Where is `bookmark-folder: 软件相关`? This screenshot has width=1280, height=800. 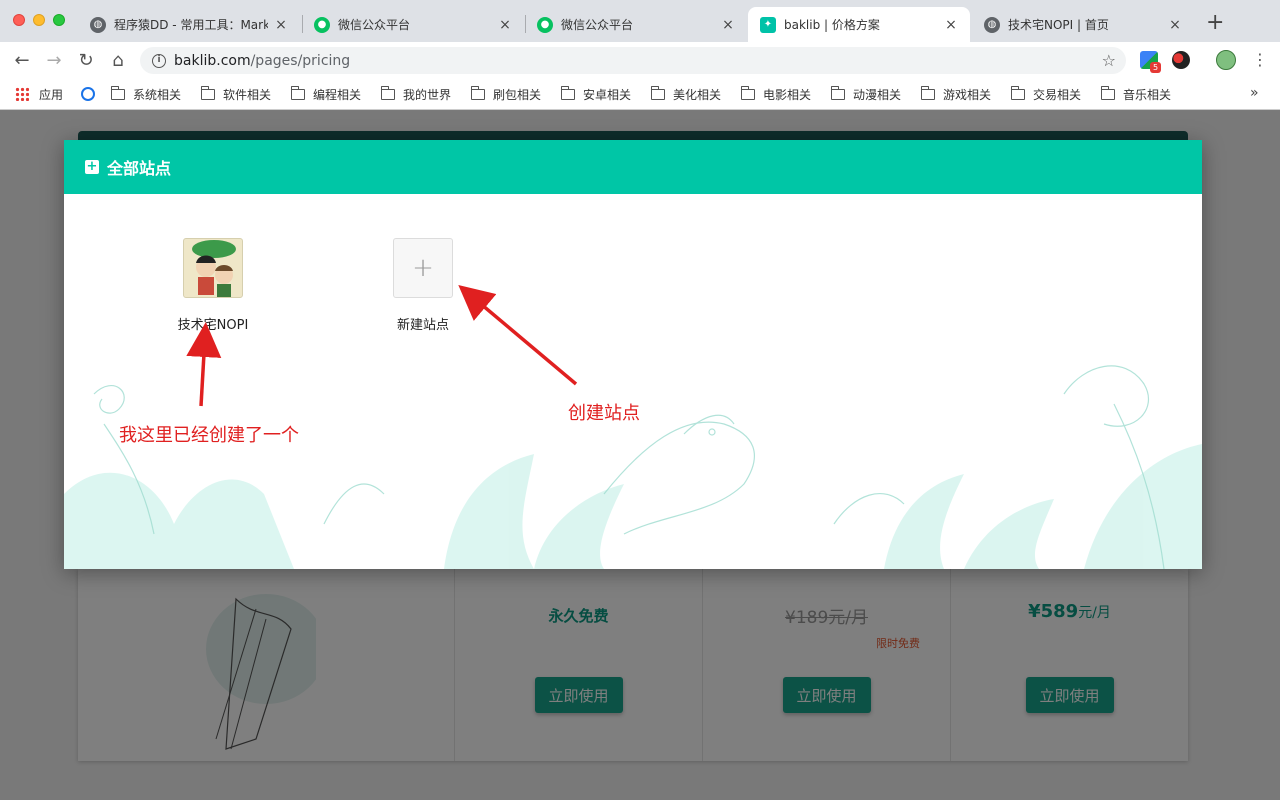 bookmark-folder: 软件相关 is located at coordinates (236, 94).